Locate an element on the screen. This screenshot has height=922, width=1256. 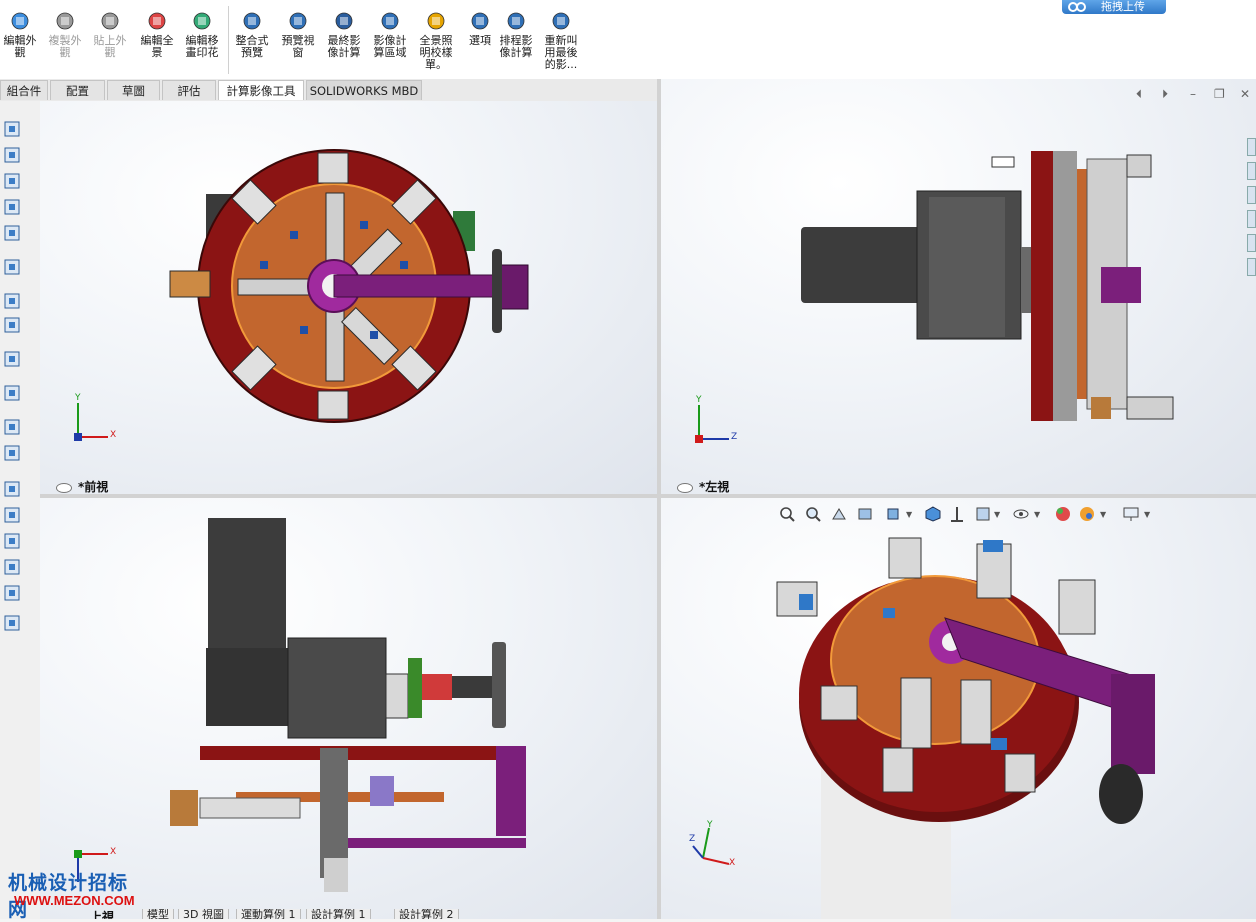
tab-3d-view: 3D 視圖 is located at coordinates (203, 914).